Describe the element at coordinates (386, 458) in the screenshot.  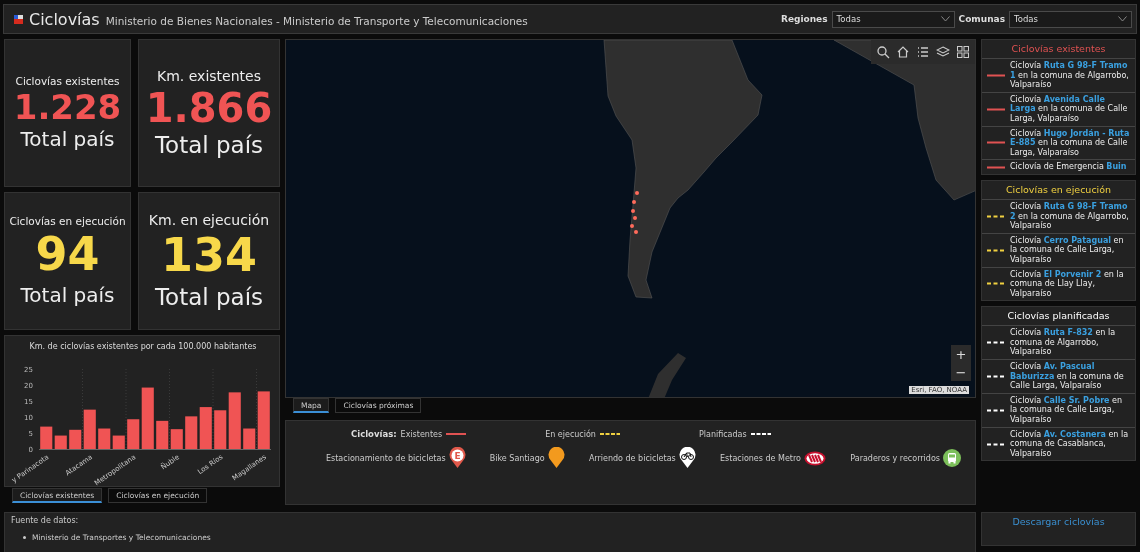
I see `legend-label: Estacionamiento de bicicletas` at that location.